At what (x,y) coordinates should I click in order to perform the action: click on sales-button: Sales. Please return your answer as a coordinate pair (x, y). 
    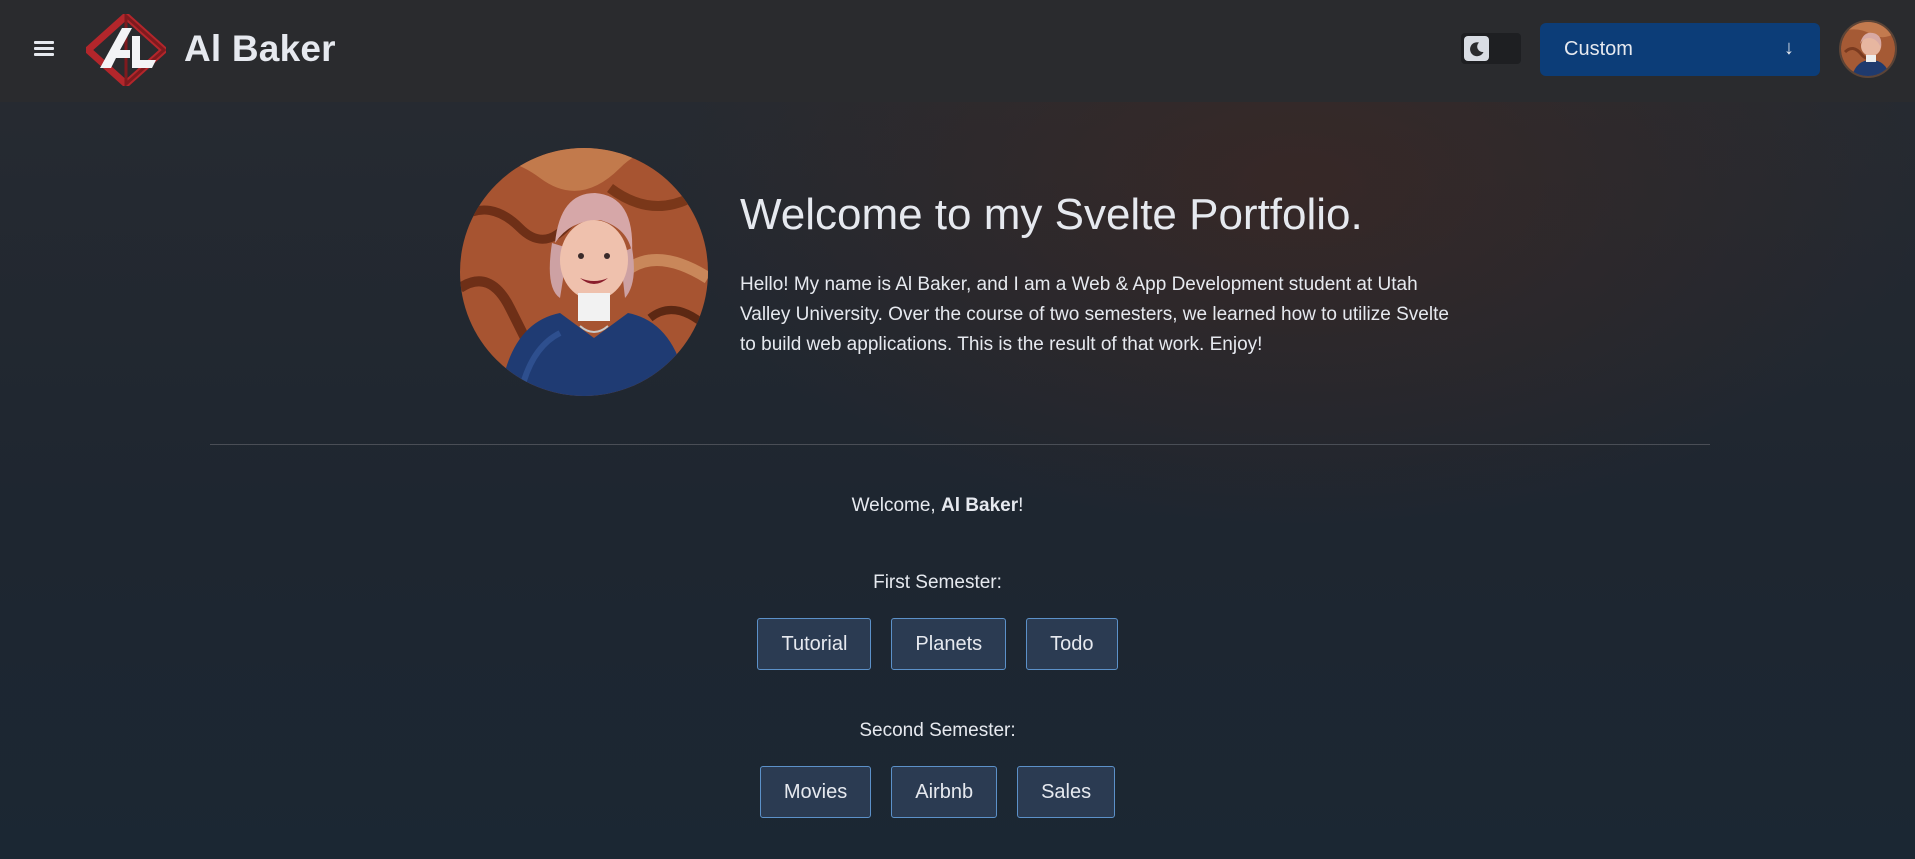
    Looking at the image, I should click on (1066, 792).